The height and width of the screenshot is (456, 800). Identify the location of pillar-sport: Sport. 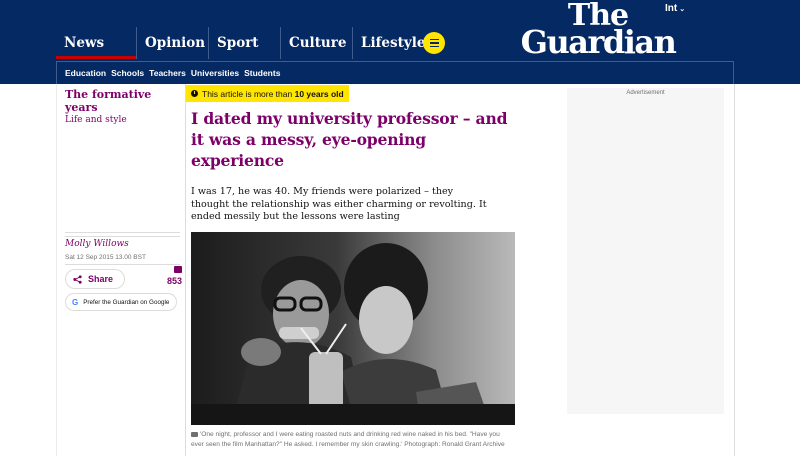
(244, 43).